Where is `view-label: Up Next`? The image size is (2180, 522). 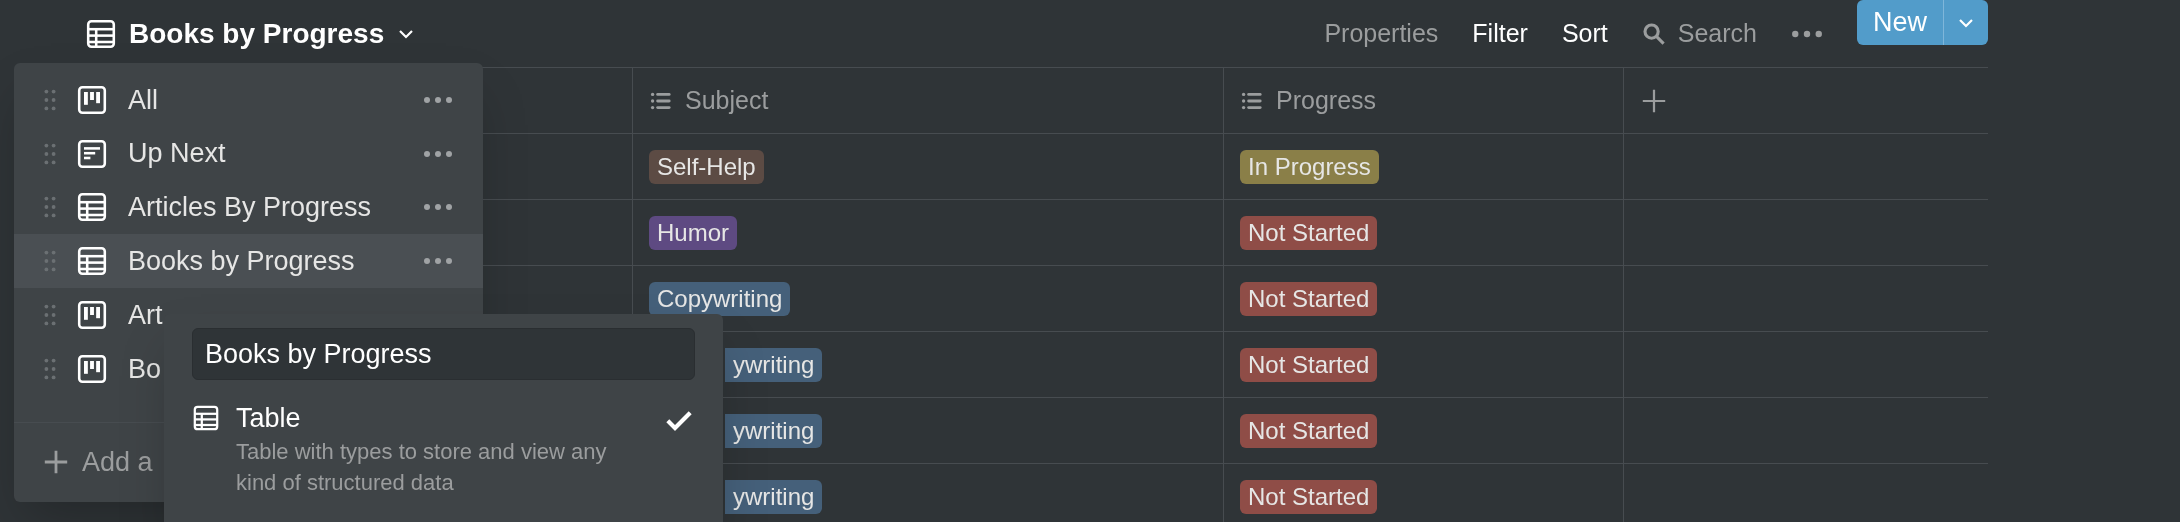 view-label: Up Next is located at coordinates (177, 154).